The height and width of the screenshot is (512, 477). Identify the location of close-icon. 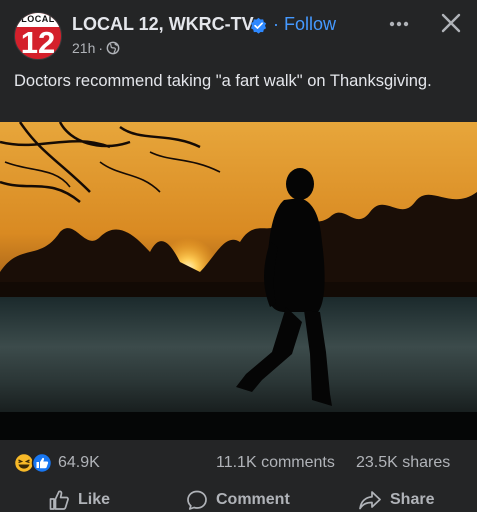
(451, 23).